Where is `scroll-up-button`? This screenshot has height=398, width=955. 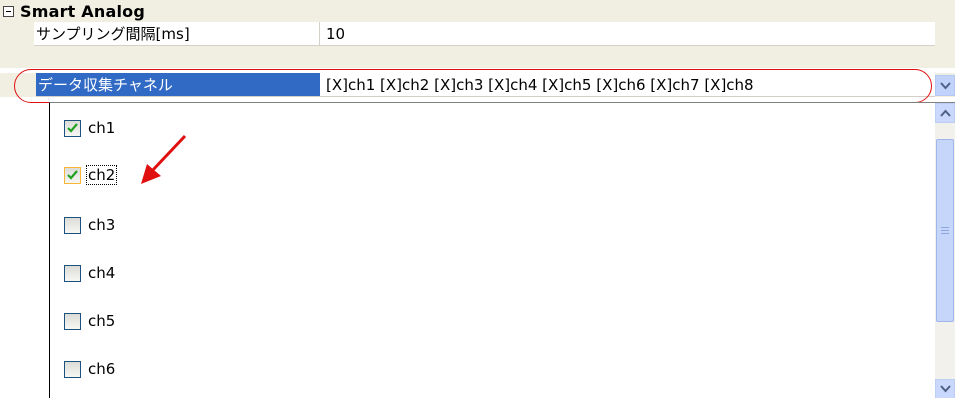 scroll-up-button is located at coordinates (945, 113).